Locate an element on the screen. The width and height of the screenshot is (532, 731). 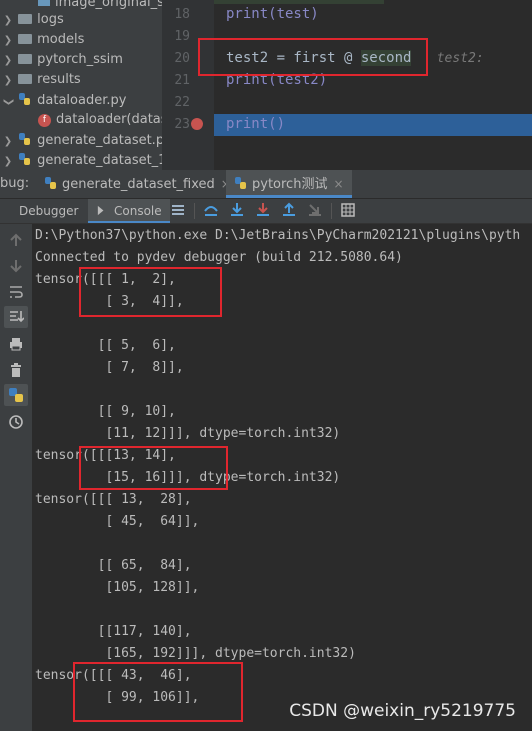
package-folder-icon is located at coordinates (25, 59).